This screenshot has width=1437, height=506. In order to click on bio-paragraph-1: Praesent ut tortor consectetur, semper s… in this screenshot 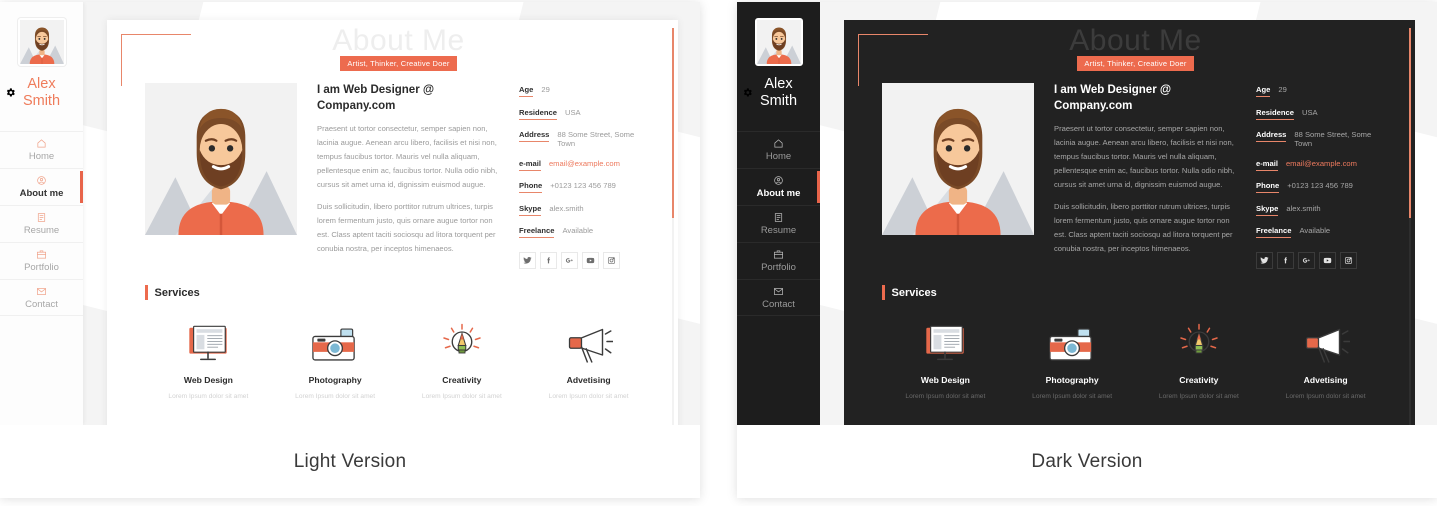, I will do `click(1144, 157)`.